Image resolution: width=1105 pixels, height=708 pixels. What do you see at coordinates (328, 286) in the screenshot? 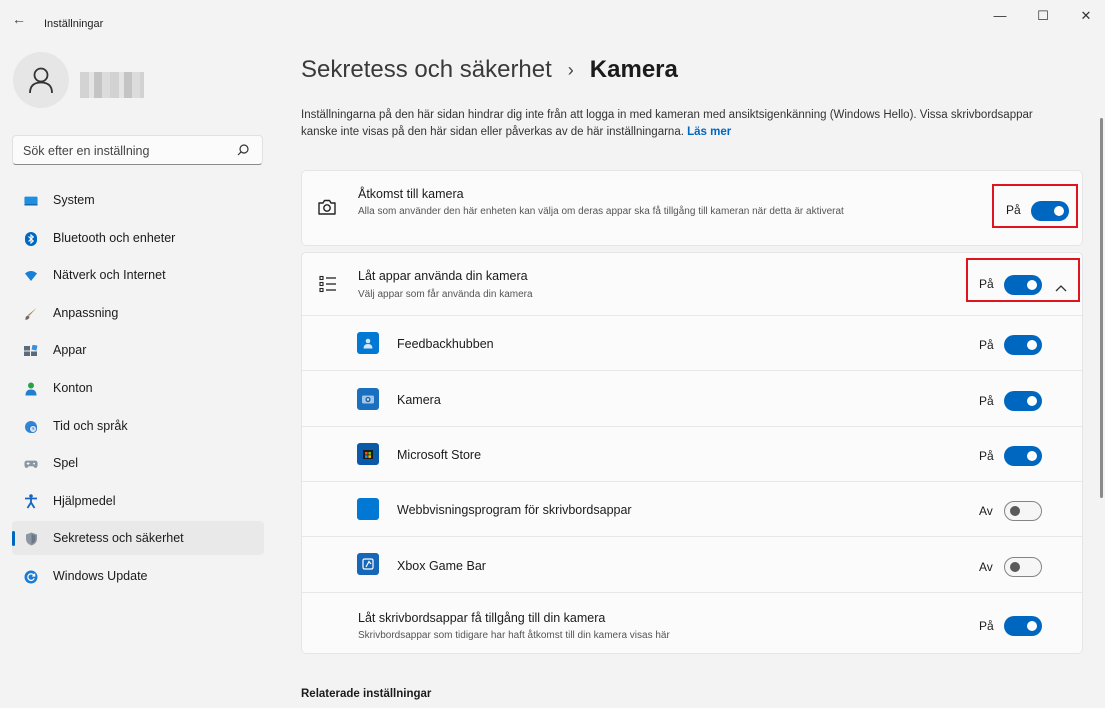
I see `list-icon` at bounding box center [328, 286].